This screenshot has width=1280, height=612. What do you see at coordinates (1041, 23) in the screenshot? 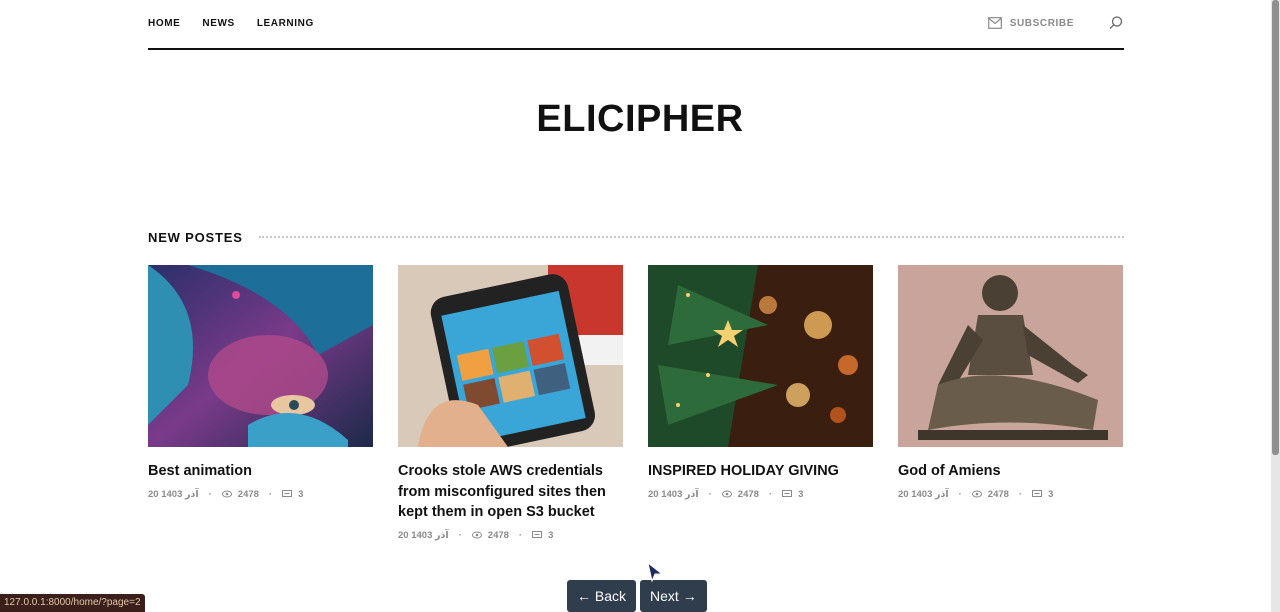
I see `subscribe-label: SUBSCRIBE` at bounding box center [1041, 23].